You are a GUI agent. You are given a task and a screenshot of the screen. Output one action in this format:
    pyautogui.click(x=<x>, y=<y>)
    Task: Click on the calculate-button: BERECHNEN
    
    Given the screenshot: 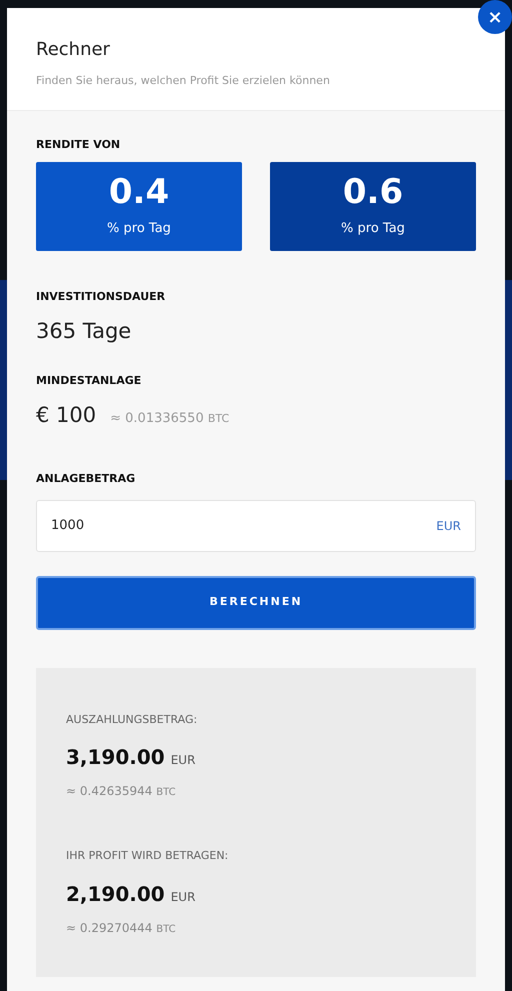 What is the action you would take?
    pyautogui.click(x=256, y=603)
    